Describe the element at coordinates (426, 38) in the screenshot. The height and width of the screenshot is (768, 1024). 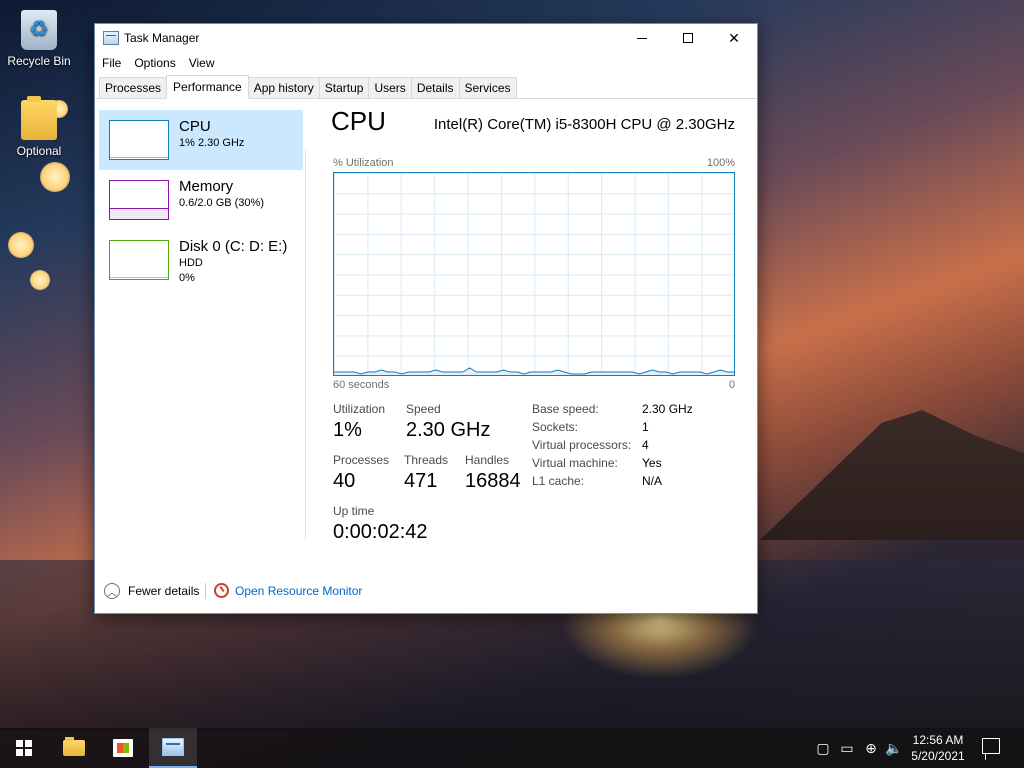
I see `title-bar: Task Manager ✕` at that location.